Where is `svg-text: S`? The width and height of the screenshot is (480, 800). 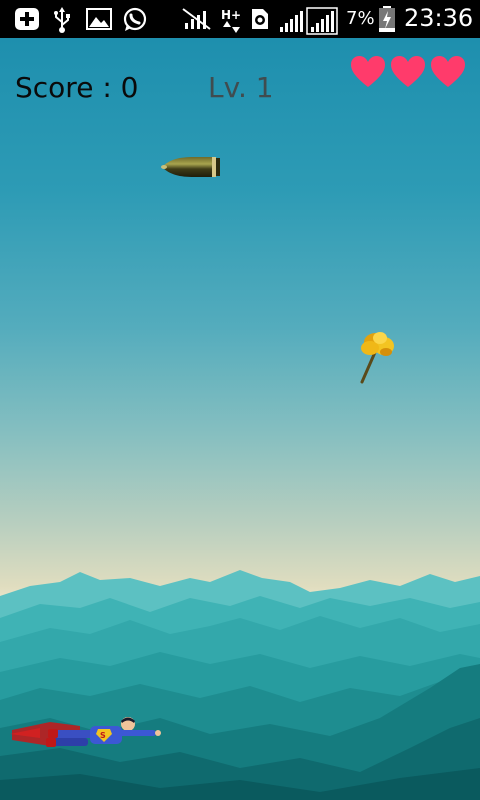 svg-text: S is located at coordinates (103, 735).